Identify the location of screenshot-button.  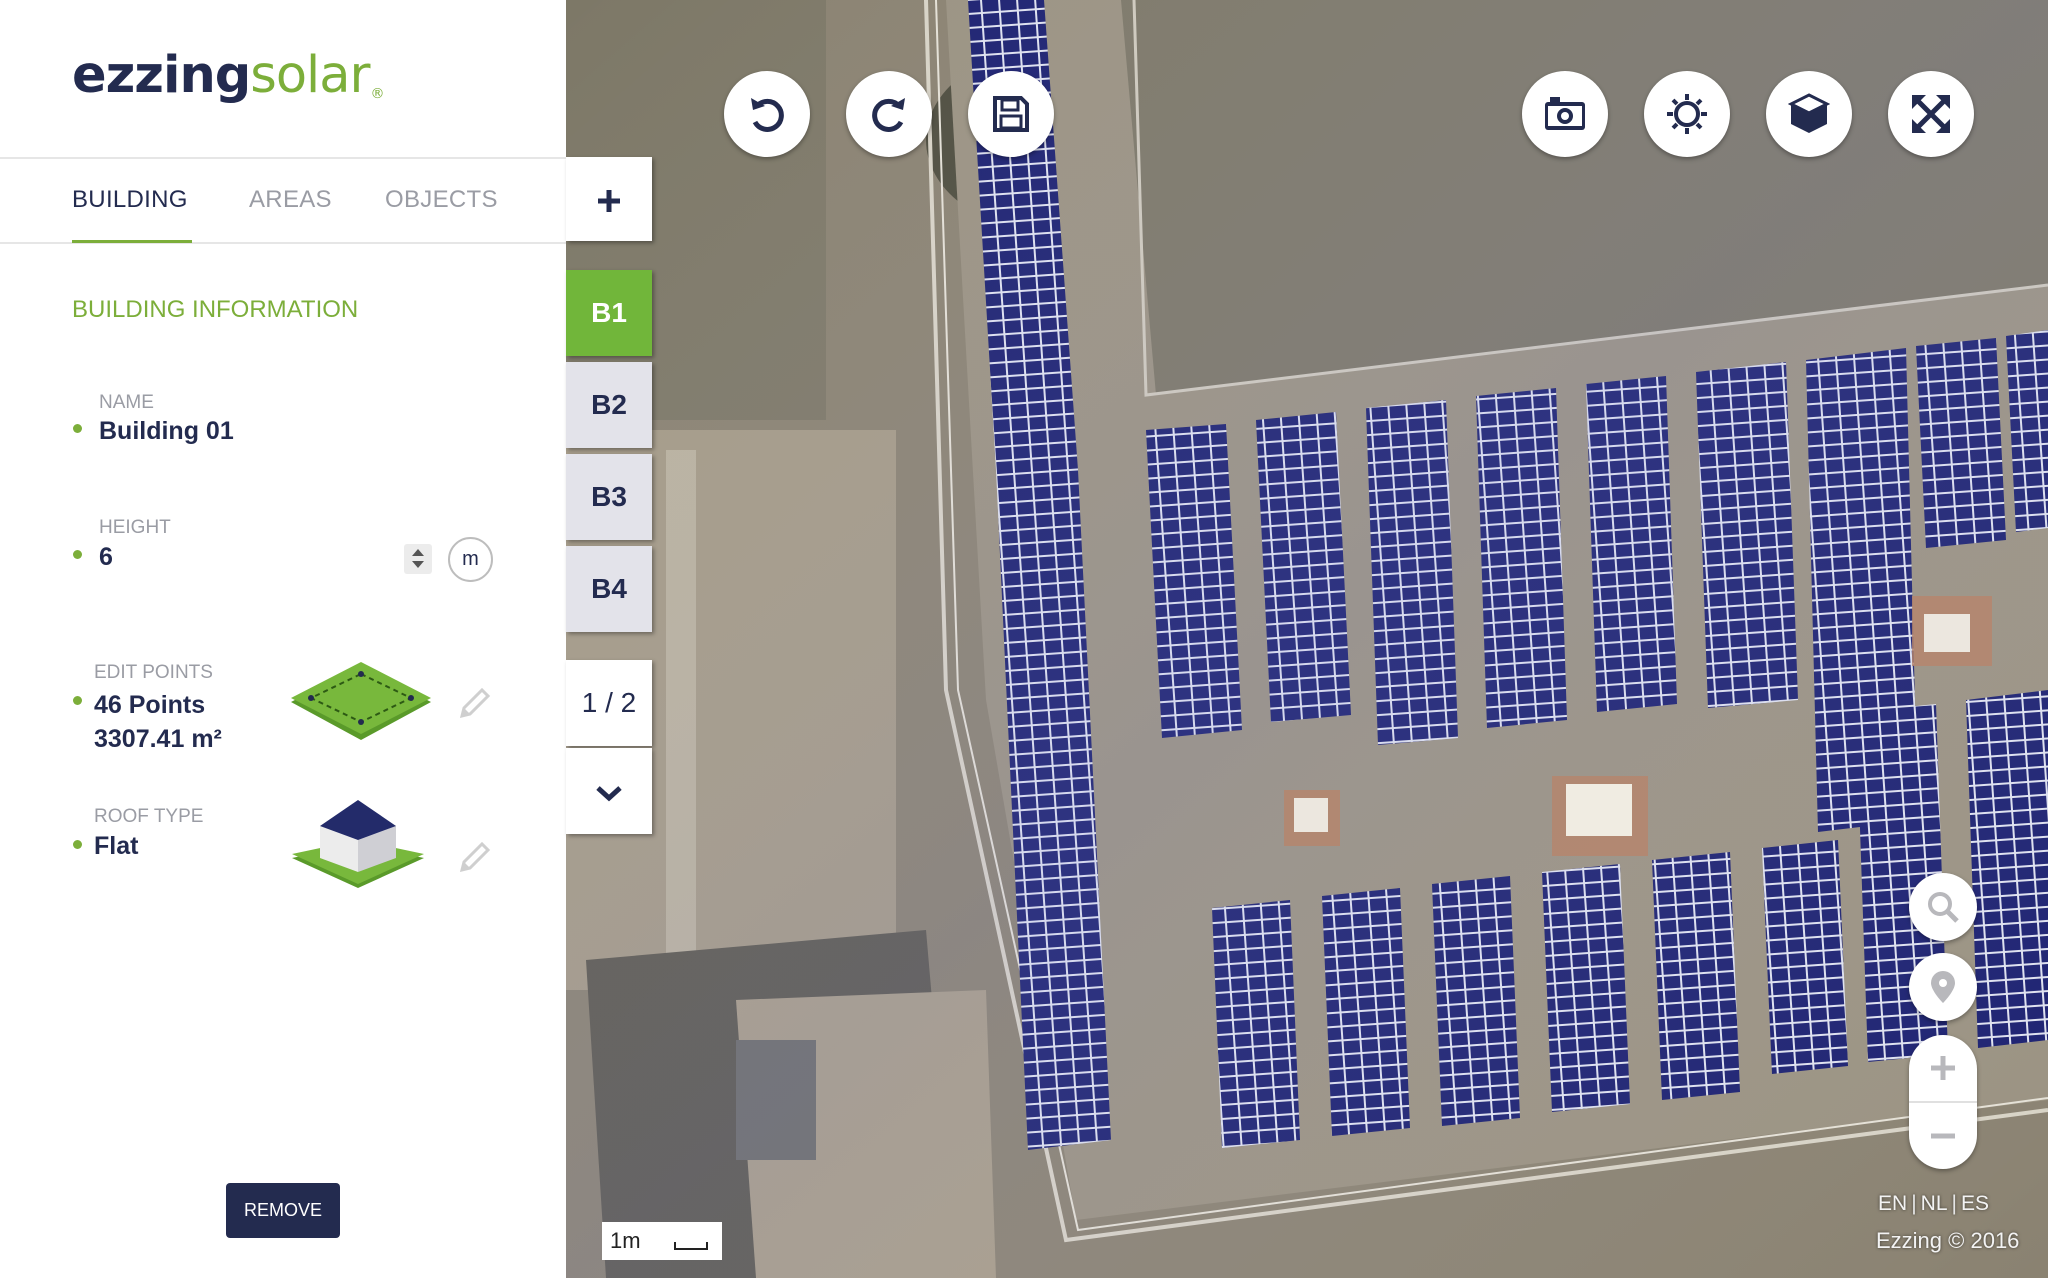
(1565, 114).